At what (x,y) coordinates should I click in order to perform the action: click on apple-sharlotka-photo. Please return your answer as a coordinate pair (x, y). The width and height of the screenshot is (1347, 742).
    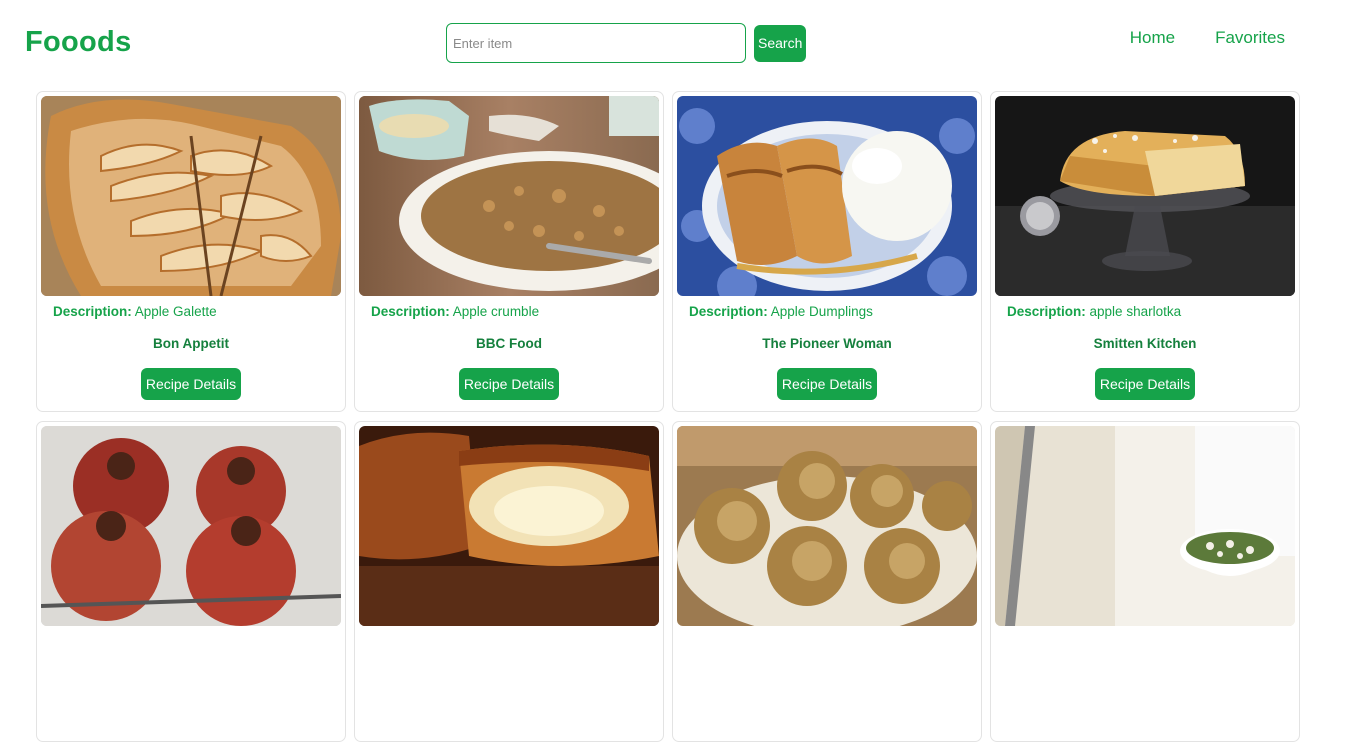
    Looking at the image, I should click on (1145, 196).